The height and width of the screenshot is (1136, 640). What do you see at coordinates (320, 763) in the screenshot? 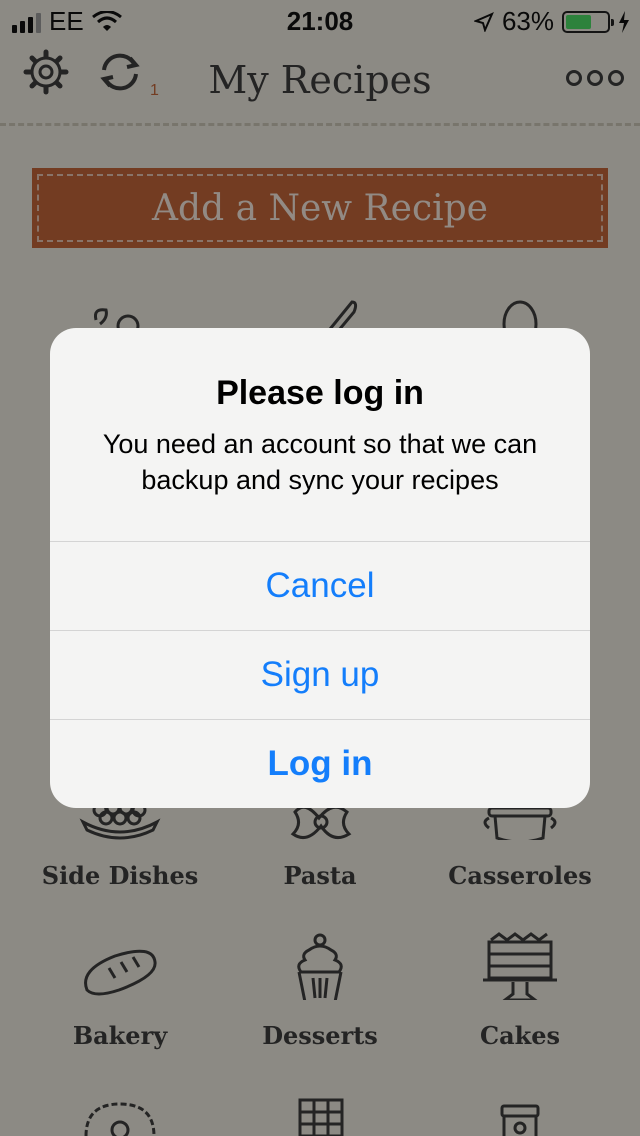
I see `log-in-button: Log in` at bounding box center [320, 763].